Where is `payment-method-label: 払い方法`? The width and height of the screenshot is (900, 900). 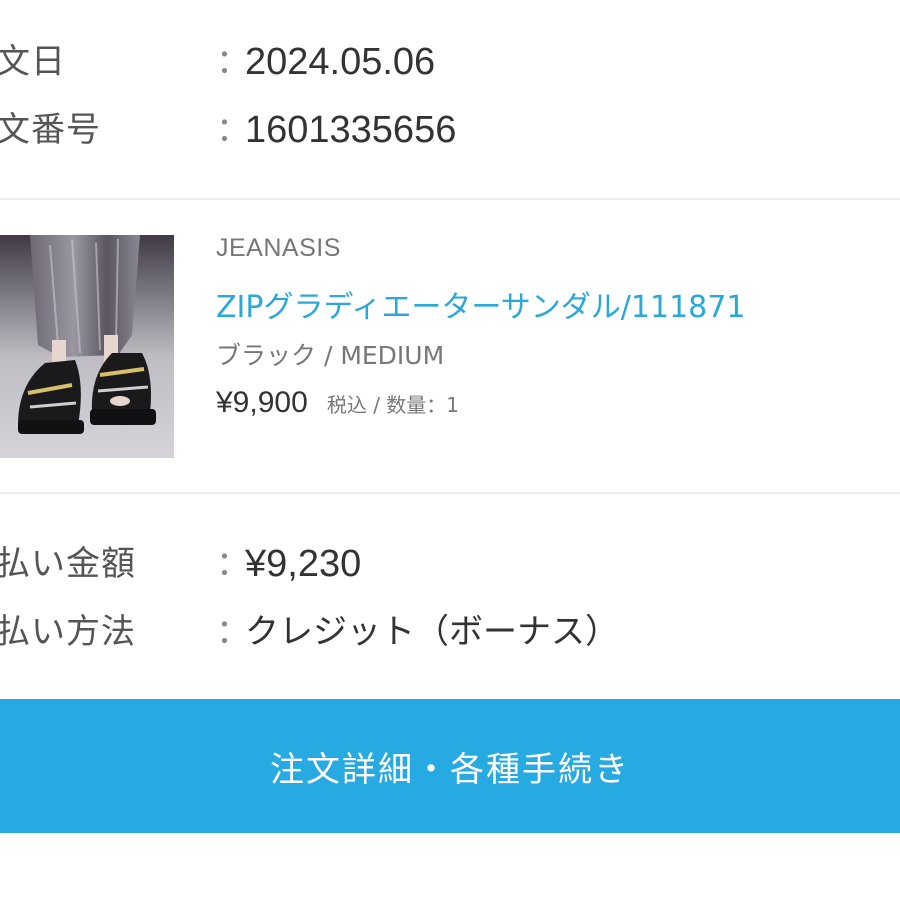 payment-method-label: 払い方法 is located at coordinates (68, 632).